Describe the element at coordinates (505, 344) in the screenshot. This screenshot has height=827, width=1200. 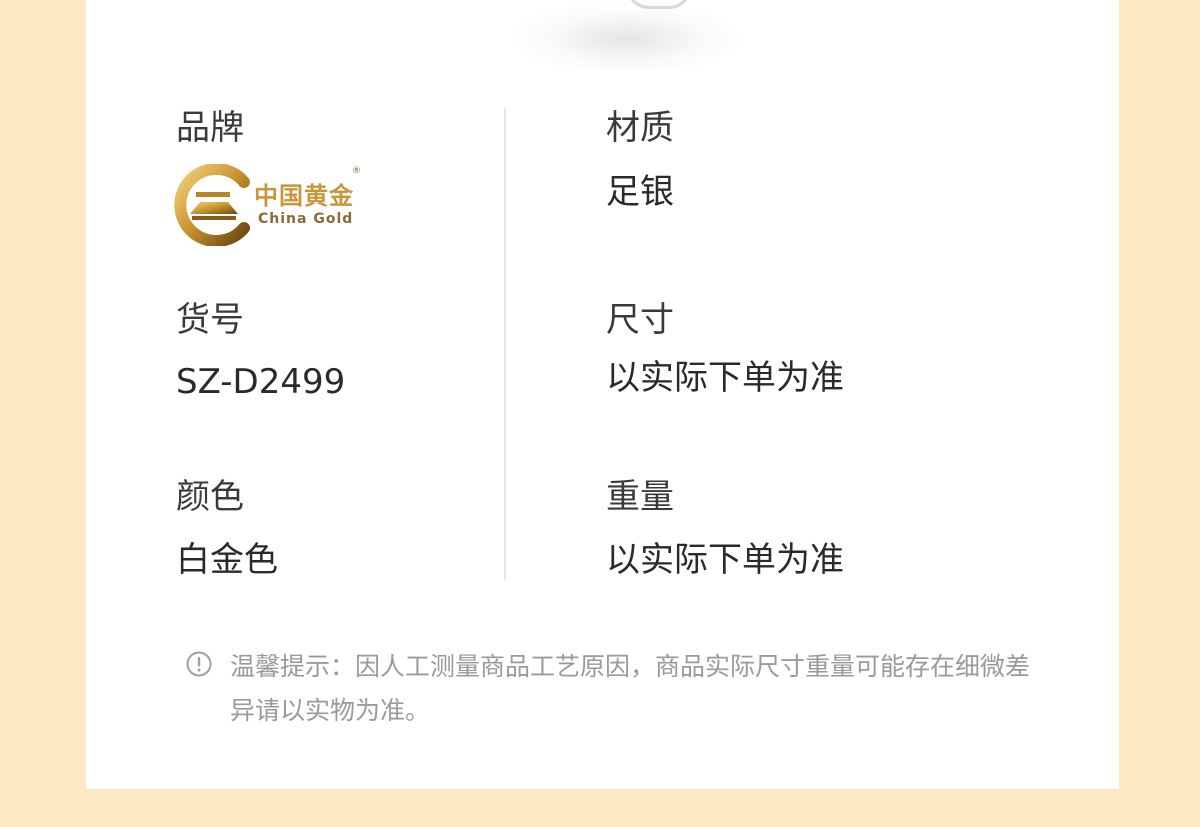
I see `column-divider` at that location.